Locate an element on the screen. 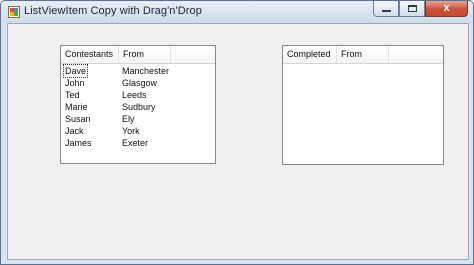  list-item-from: Sudbury is located at coordinates (139, 107).